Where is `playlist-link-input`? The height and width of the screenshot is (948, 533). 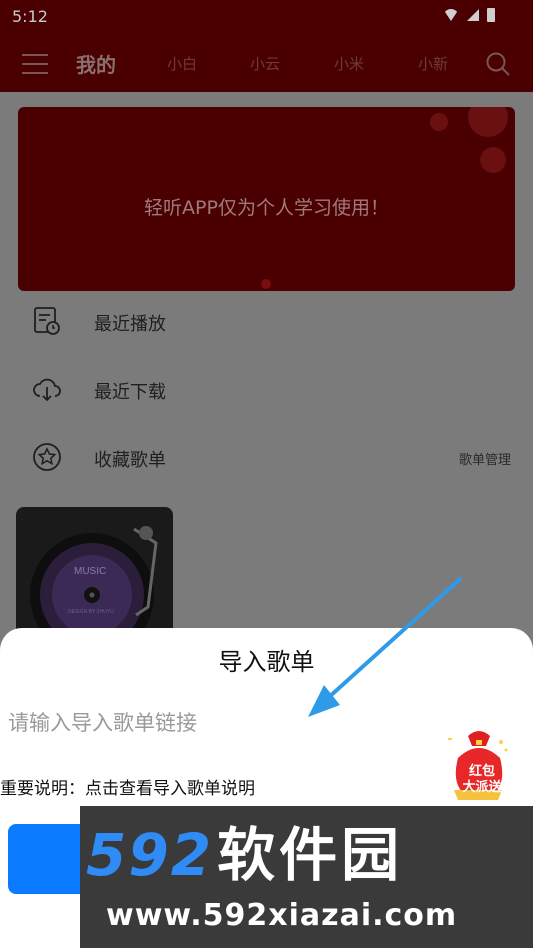 playlist-link-input is located at coordinates (208, 723).